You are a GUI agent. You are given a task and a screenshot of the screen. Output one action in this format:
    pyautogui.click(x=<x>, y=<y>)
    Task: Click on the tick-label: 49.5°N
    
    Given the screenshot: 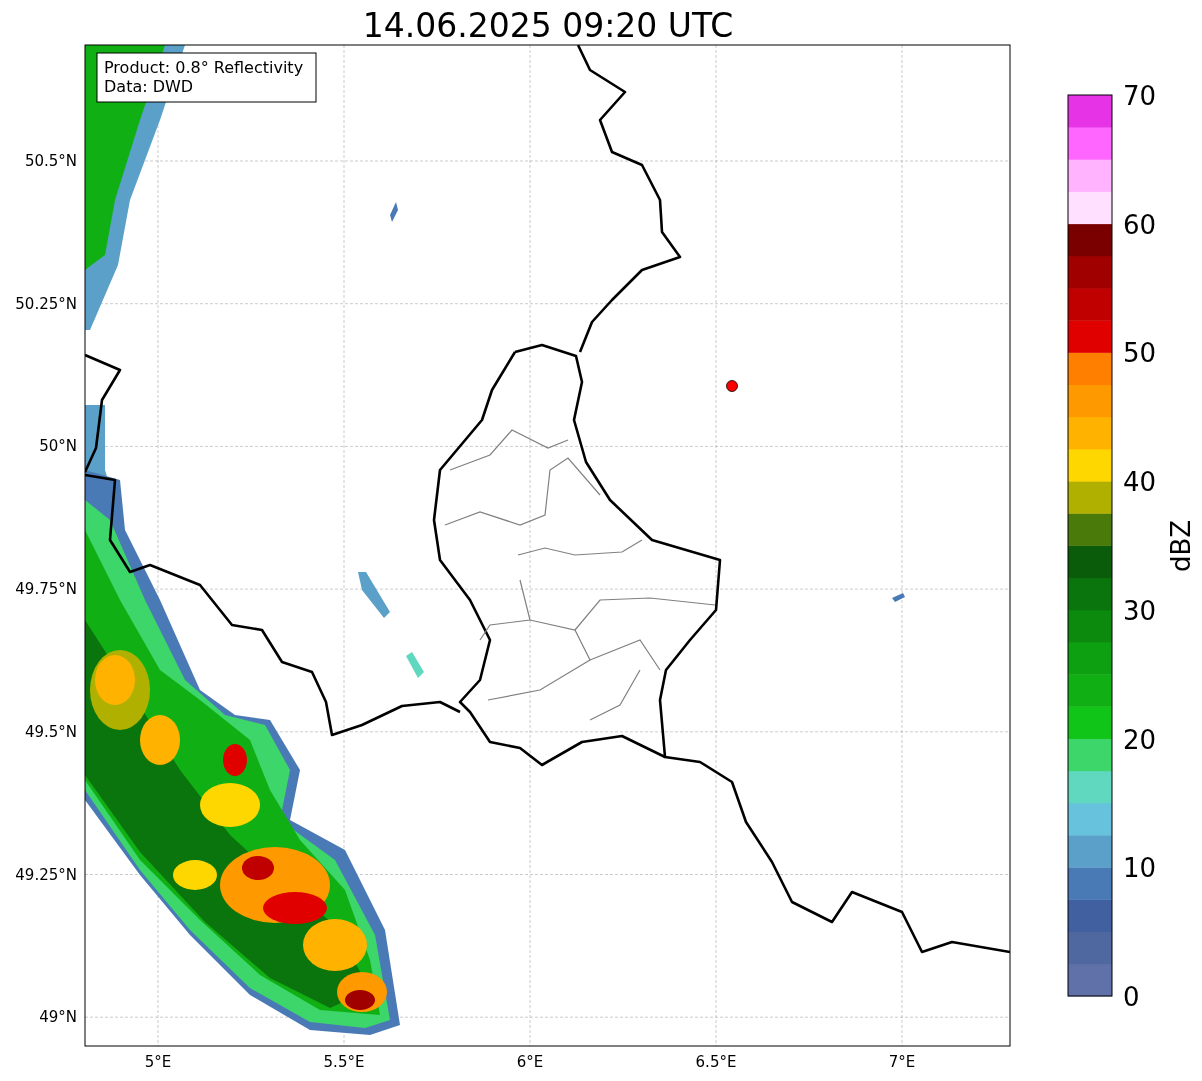 What is the action you would take?
    pyautogui.click(x=50, y=731)
    